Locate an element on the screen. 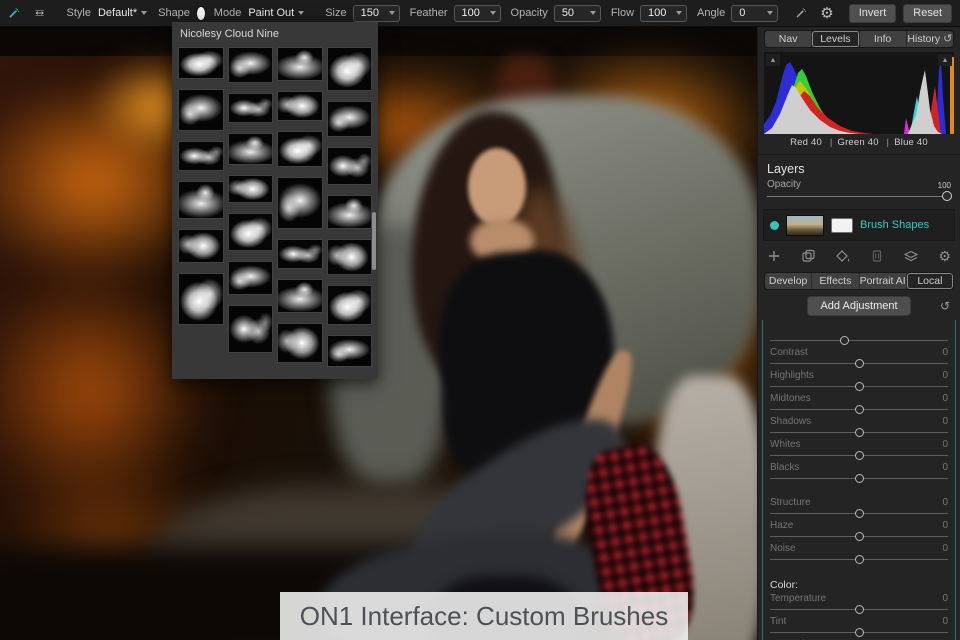  module-tab-develop: Develop is located at coordinates (789, 281).